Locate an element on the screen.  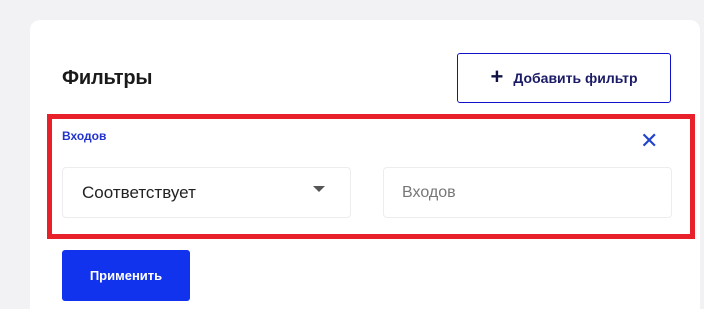
plus-icon: + is located at coordinates (497, 76).